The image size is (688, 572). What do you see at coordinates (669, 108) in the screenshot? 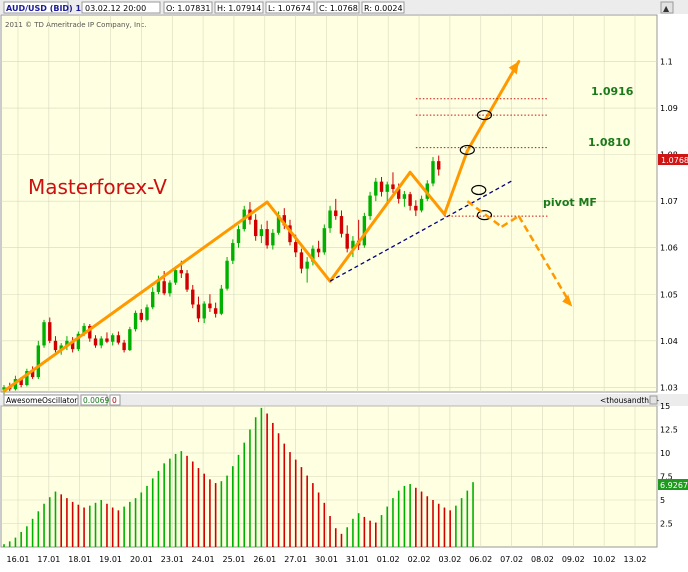
I see `price-tick-label: 1.09` at bounding box center [669, 108].